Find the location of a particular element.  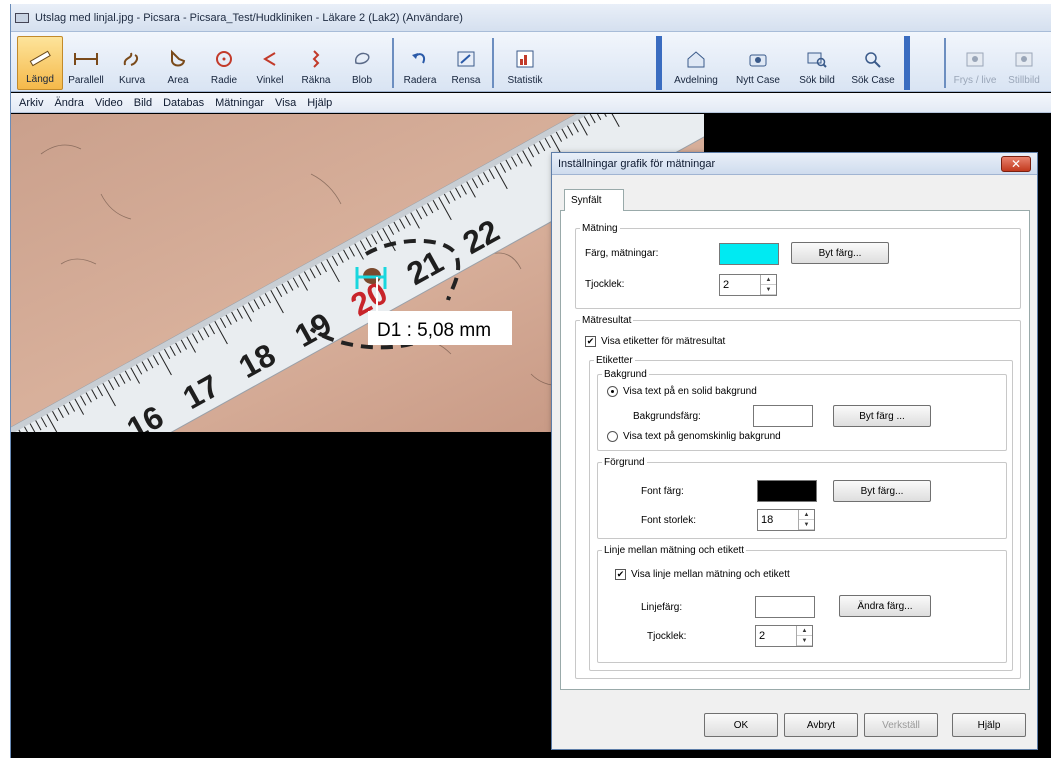

color-label: Färg, mätningar: is located at coordinates (622, 253).